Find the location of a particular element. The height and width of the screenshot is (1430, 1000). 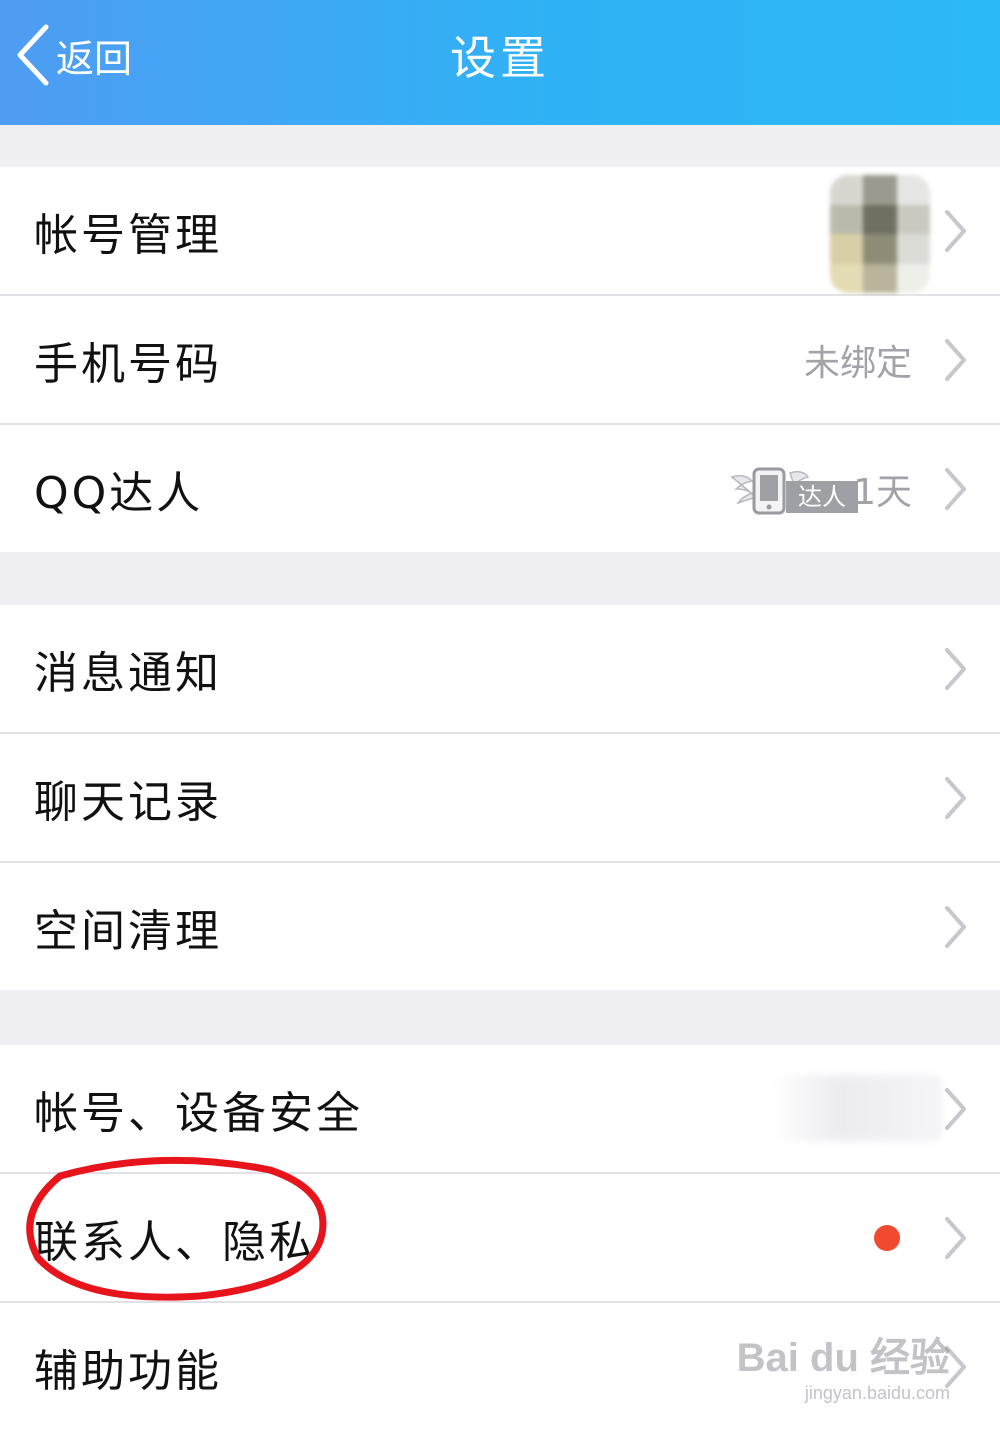

nav-bar: 返回 设置 is located at coordinates (500, 62).